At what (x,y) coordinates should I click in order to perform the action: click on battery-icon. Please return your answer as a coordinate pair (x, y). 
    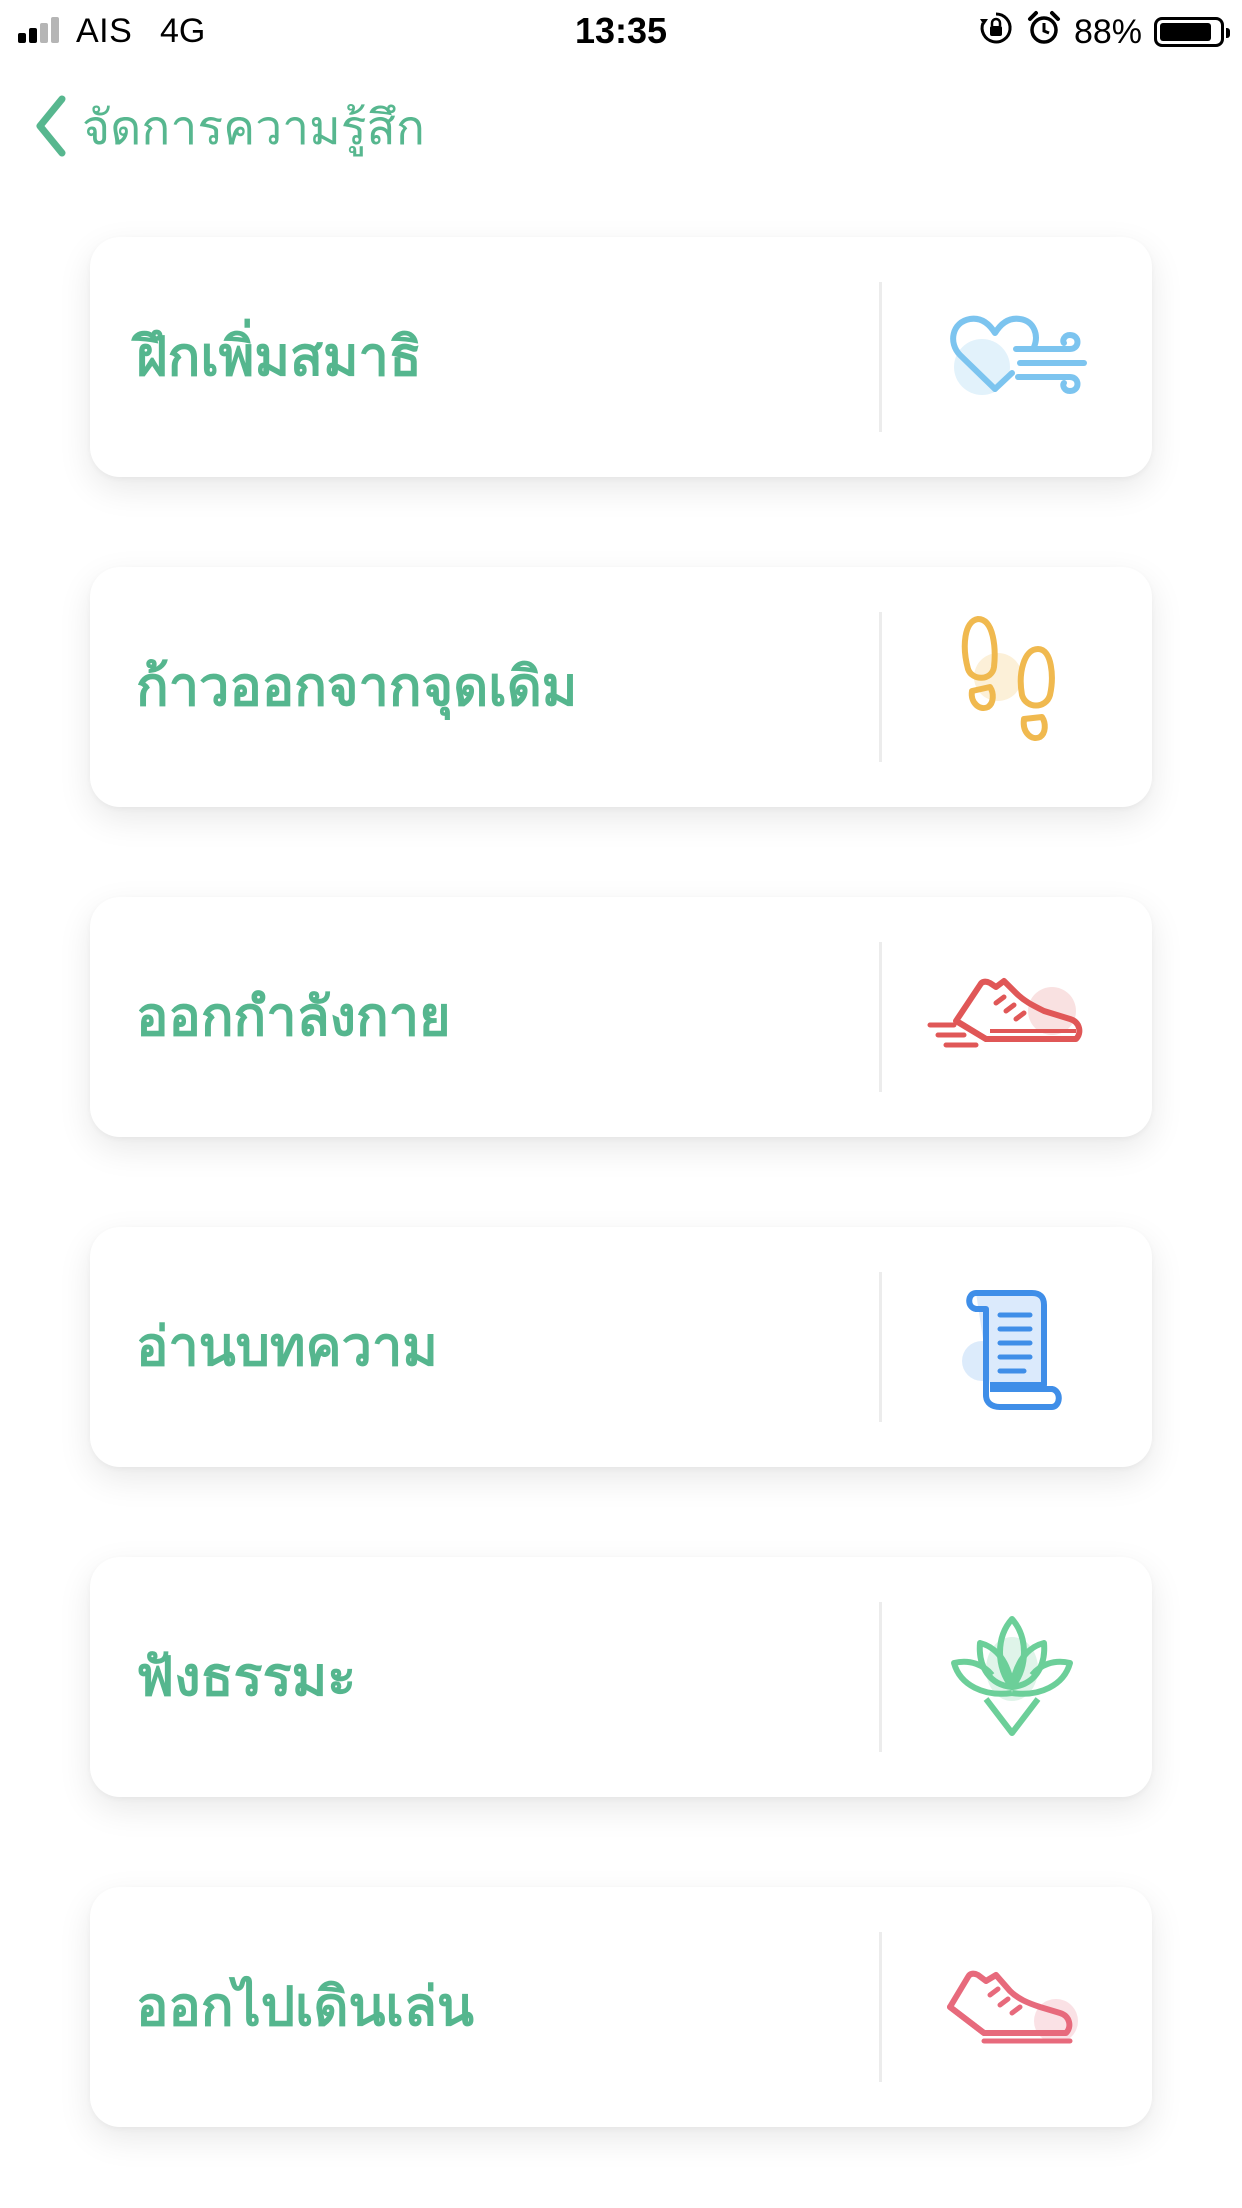
    Looking at the image, I should click on (1192, 32).